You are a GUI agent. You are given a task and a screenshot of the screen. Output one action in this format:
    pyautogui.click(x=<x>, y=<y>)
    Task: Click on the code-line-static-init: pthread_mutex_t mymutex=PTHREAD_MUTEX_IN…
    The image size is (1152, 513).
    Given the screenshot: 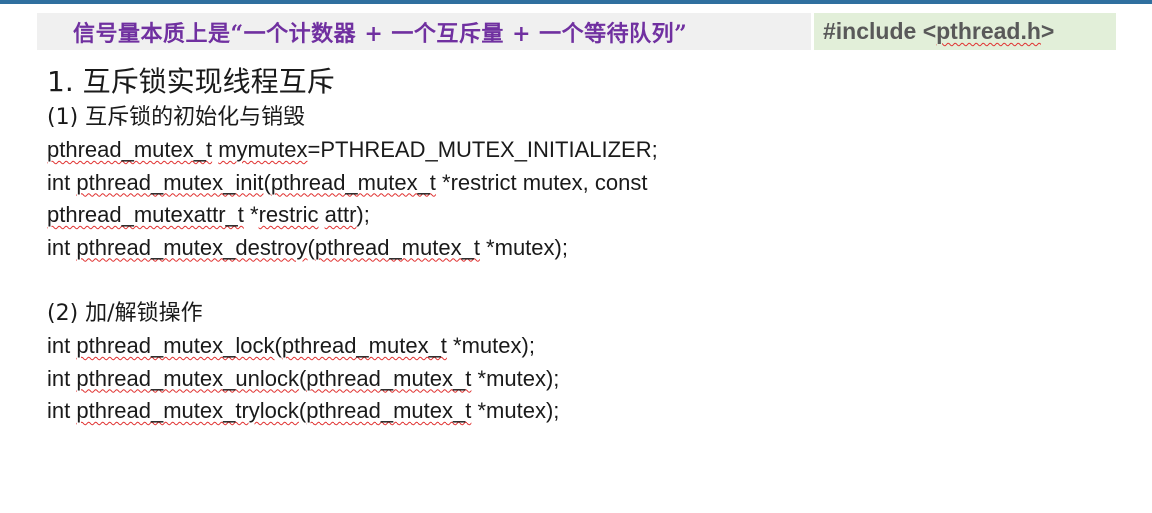 What is the action you would take?
    pyautogui.click(x=352, y=149)
    